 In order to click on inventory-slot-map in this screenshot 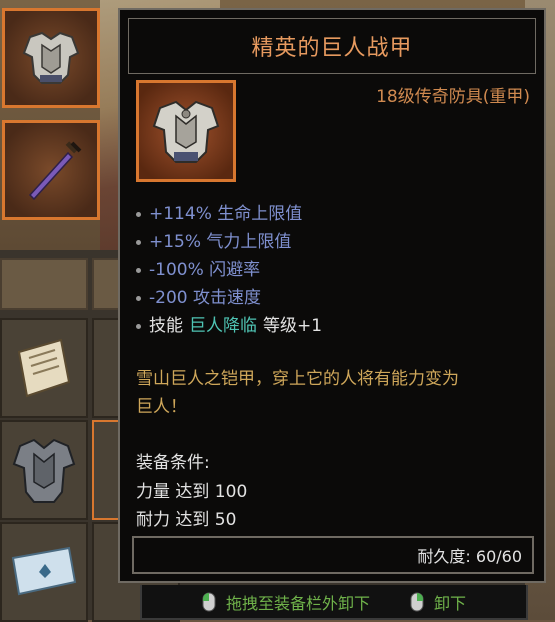, I will do `click(44, 572)`.